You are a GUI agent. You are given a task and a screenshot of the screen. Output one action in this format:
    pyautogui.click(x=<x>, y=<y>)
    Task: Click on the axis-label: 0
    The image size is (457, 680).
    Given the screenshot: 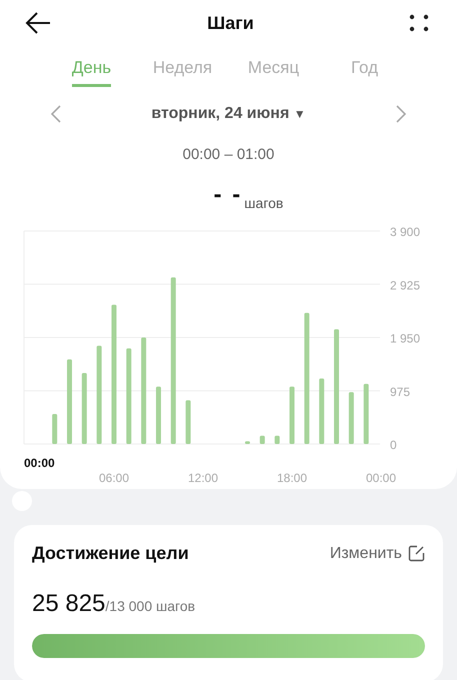 What is the action you would take?
    pyautogui.click(x=393, y=445)
    